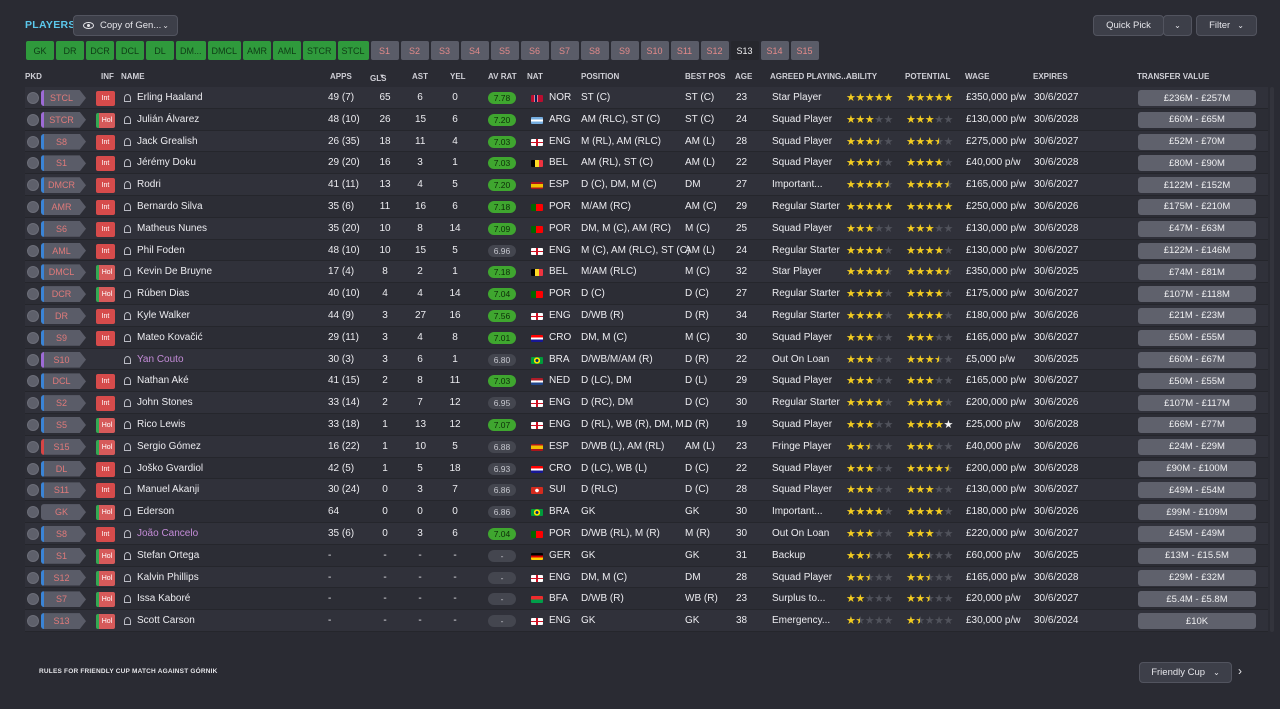  I want to click on position-tab-s1: S1, so click(384, 50).